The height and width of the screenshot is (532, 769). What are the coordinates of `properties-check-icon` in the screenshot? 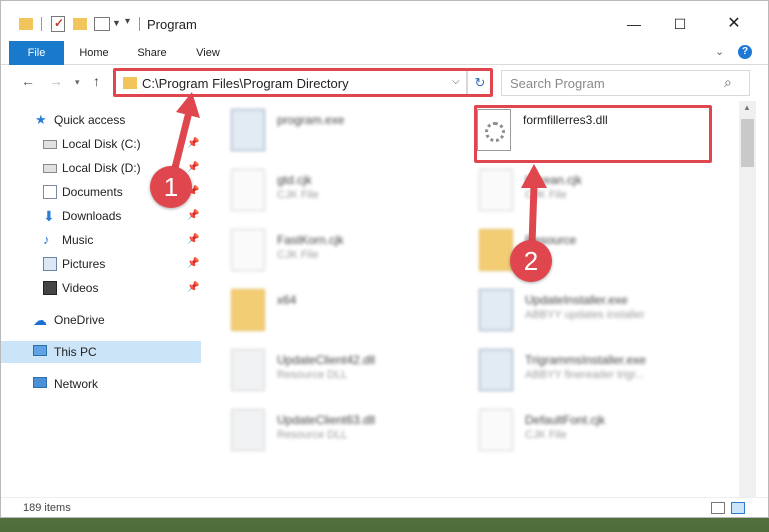 It's located at (58, 24).